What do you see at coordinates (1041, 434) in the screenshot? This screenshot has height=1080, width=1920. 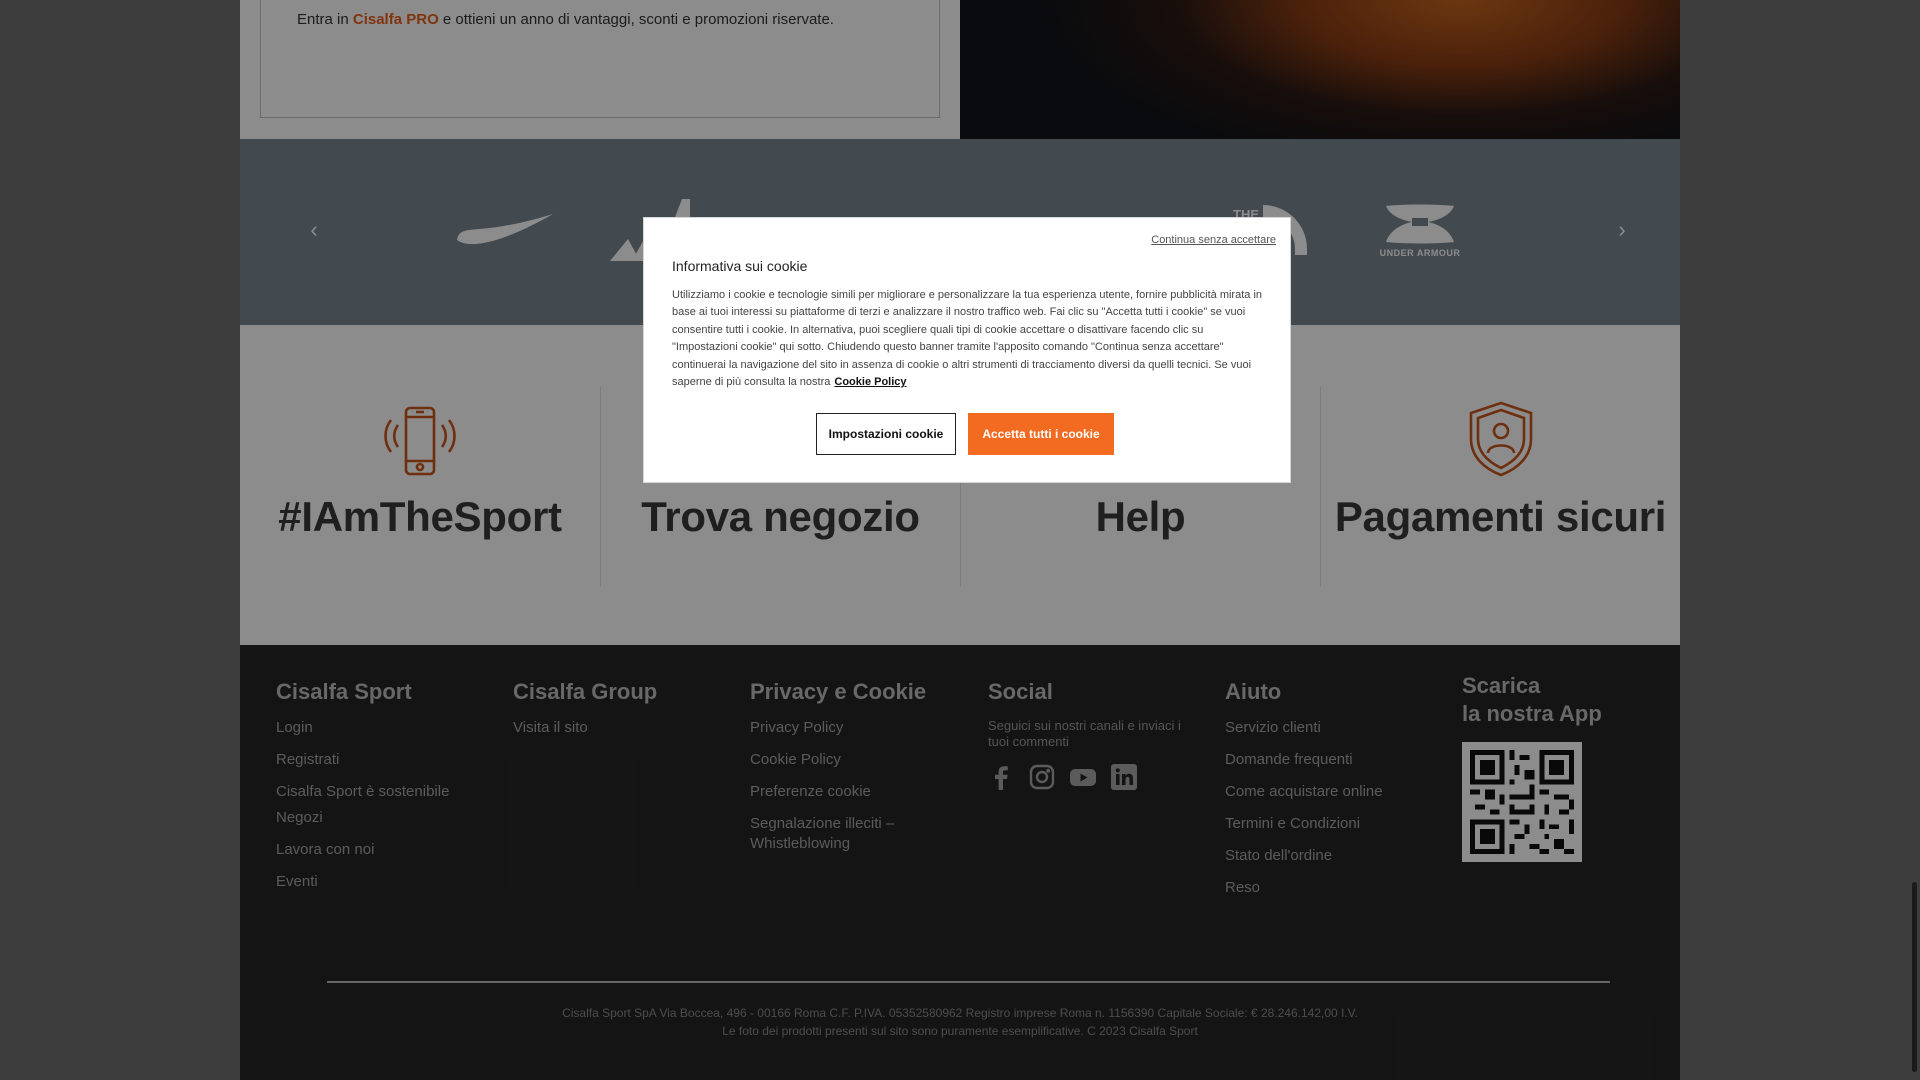 I see `accept-all-cookies-button: Accetta tutti i cookie` at bounding box center [1041, 434].